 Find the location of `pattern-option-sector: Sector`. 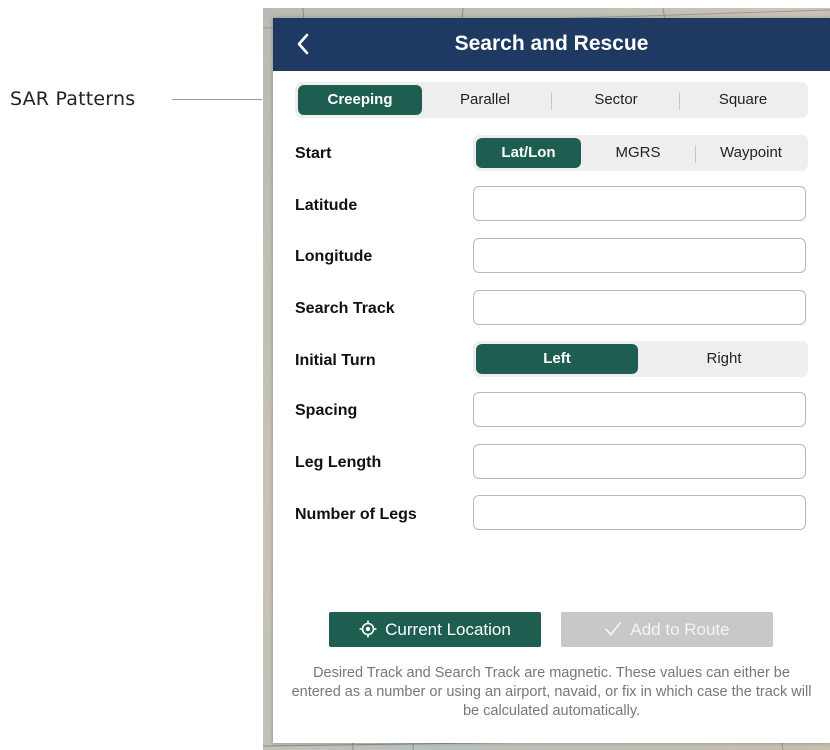

pattern-option-sector: Sector is located at coordinates (616, 100).